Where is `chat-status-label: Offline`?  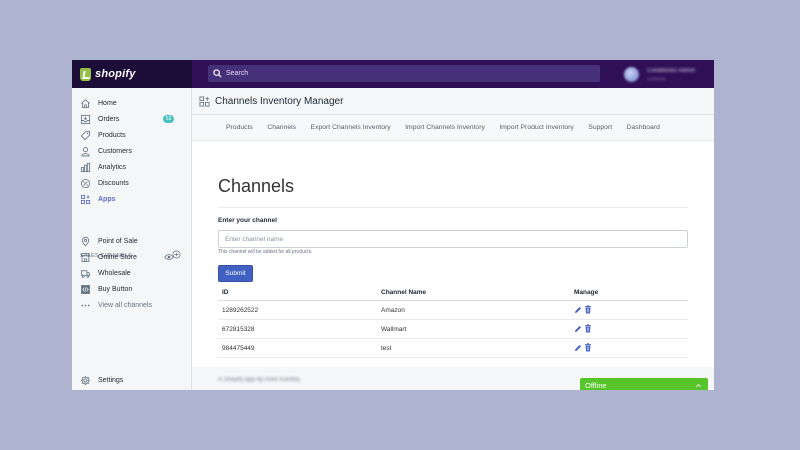 chat-status-label: Offline is located at coordinates (596, 385).